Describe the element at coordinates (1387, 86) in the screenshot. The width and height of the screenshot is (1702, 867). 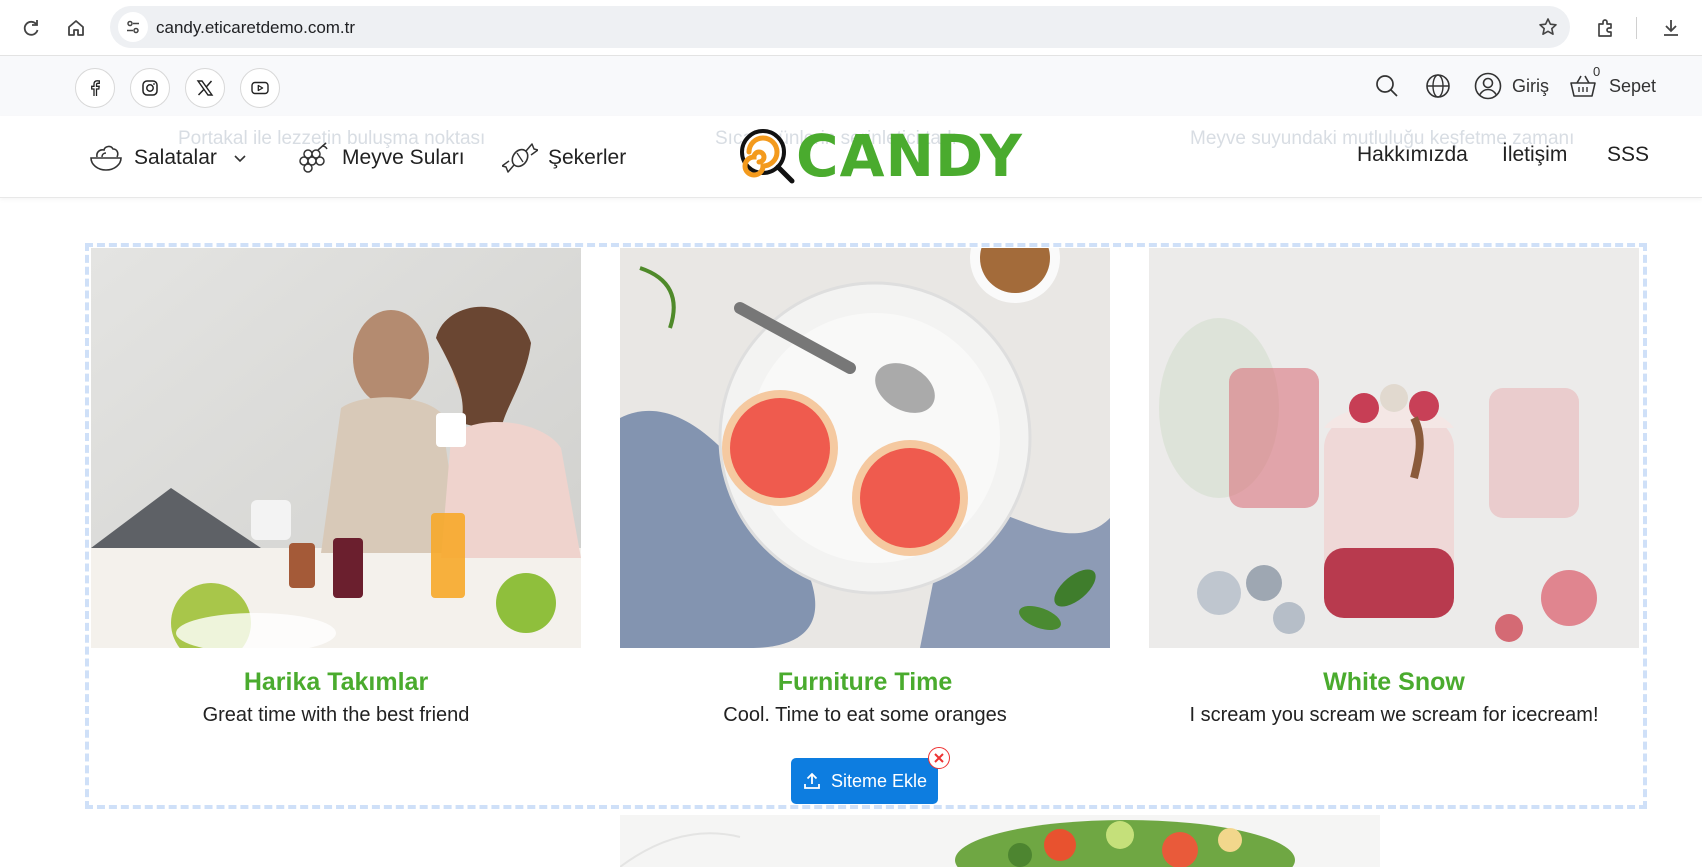
I see `search-icon` at that location.